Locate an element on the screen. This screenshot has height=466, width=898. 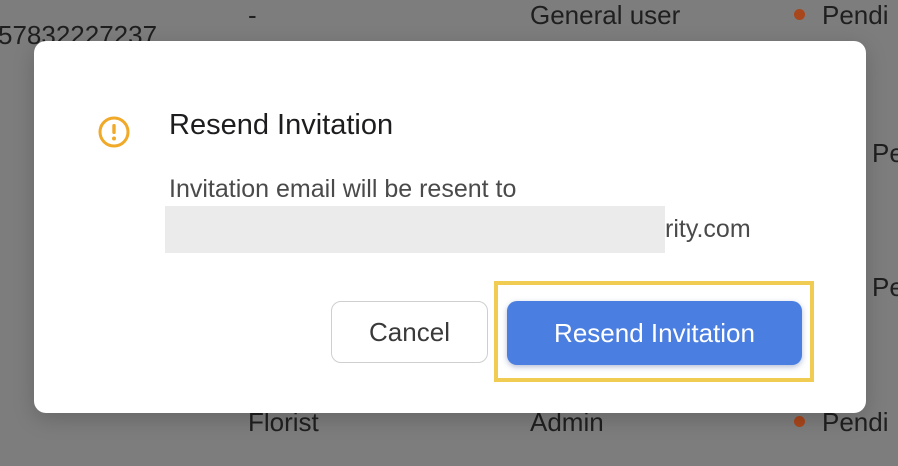
warning-circle-icon is located at coordinates (114, 132).